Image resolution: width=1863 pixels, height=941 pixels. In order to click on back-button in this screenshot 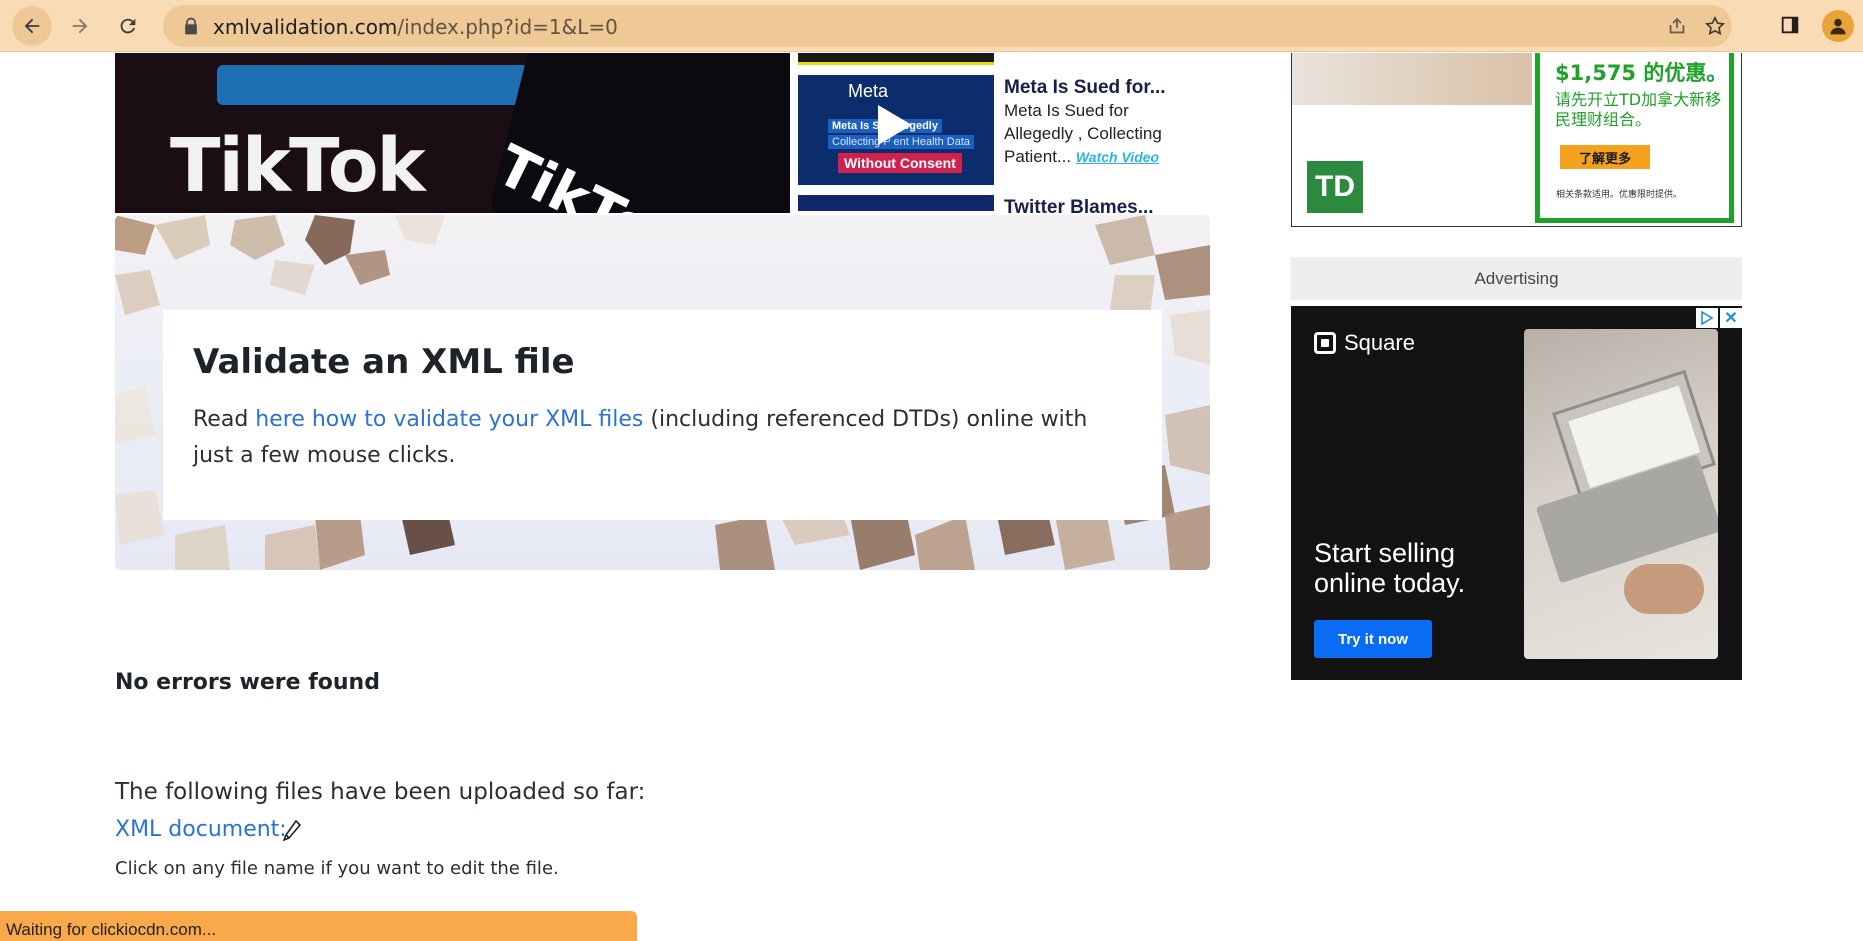, I will do `click(32, 26)`.